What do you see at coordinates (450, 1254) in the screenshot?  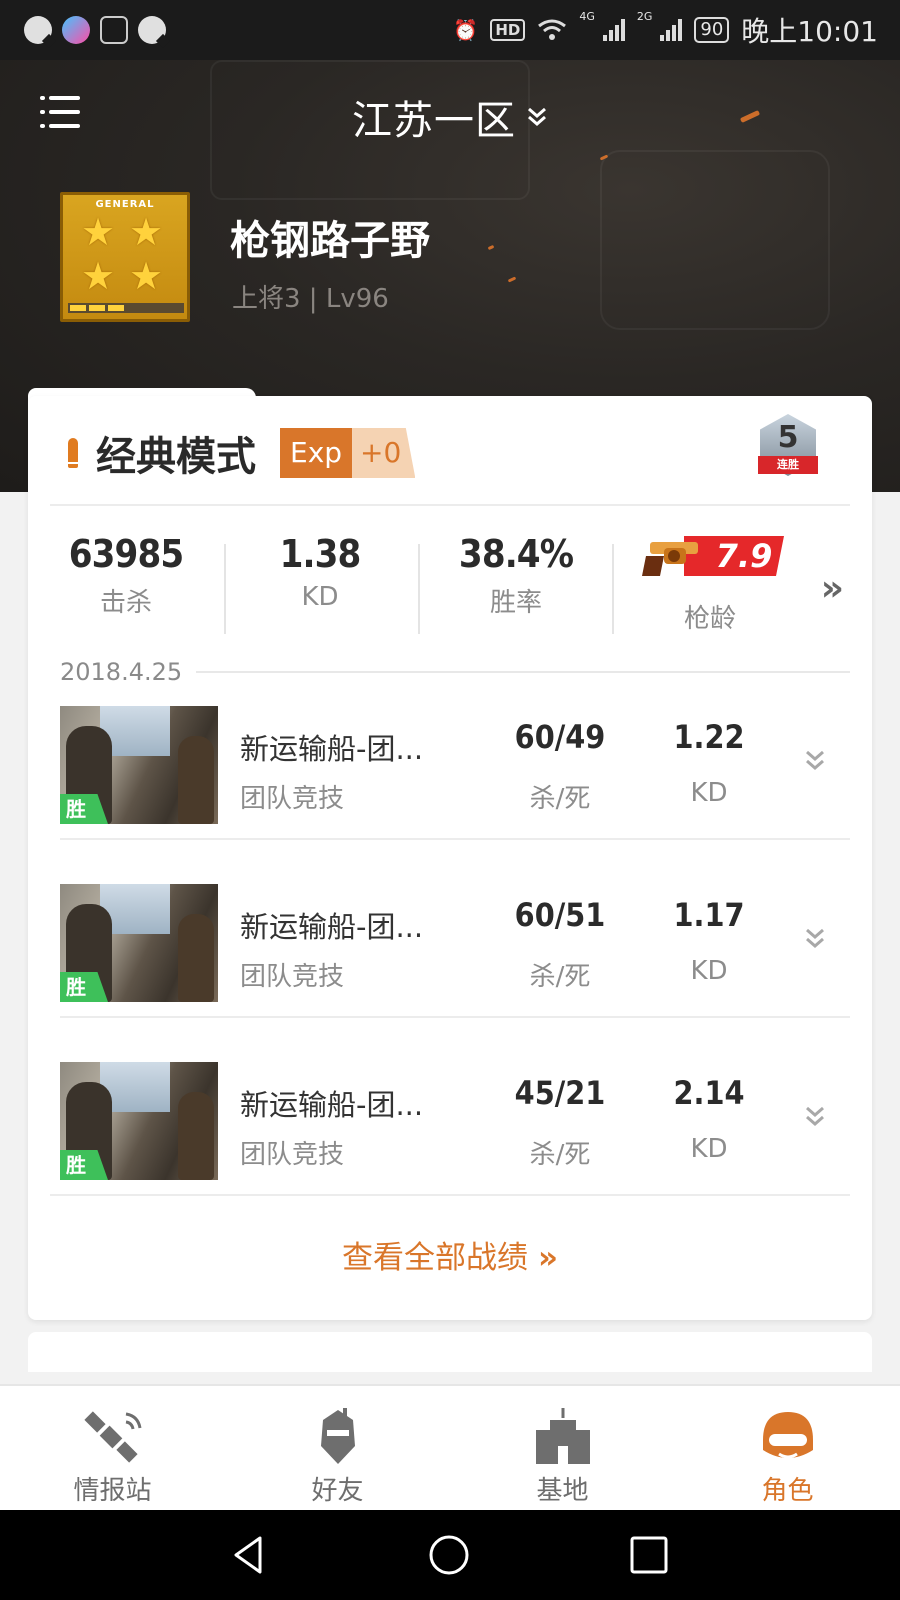 I see `view-all-records-link: 查看全部战绩»` at bounding box center [450, 1254].